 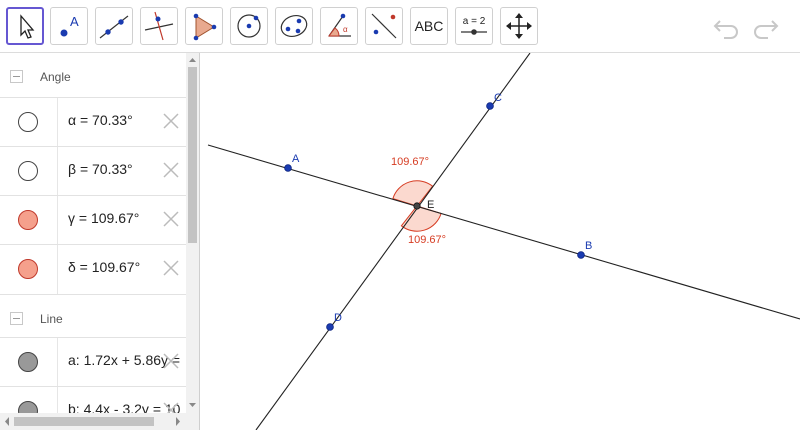 What do you see at coordinates (588, 246) in the screenshot?
I see `point-label-b: B` at bounding box center [588, 246].